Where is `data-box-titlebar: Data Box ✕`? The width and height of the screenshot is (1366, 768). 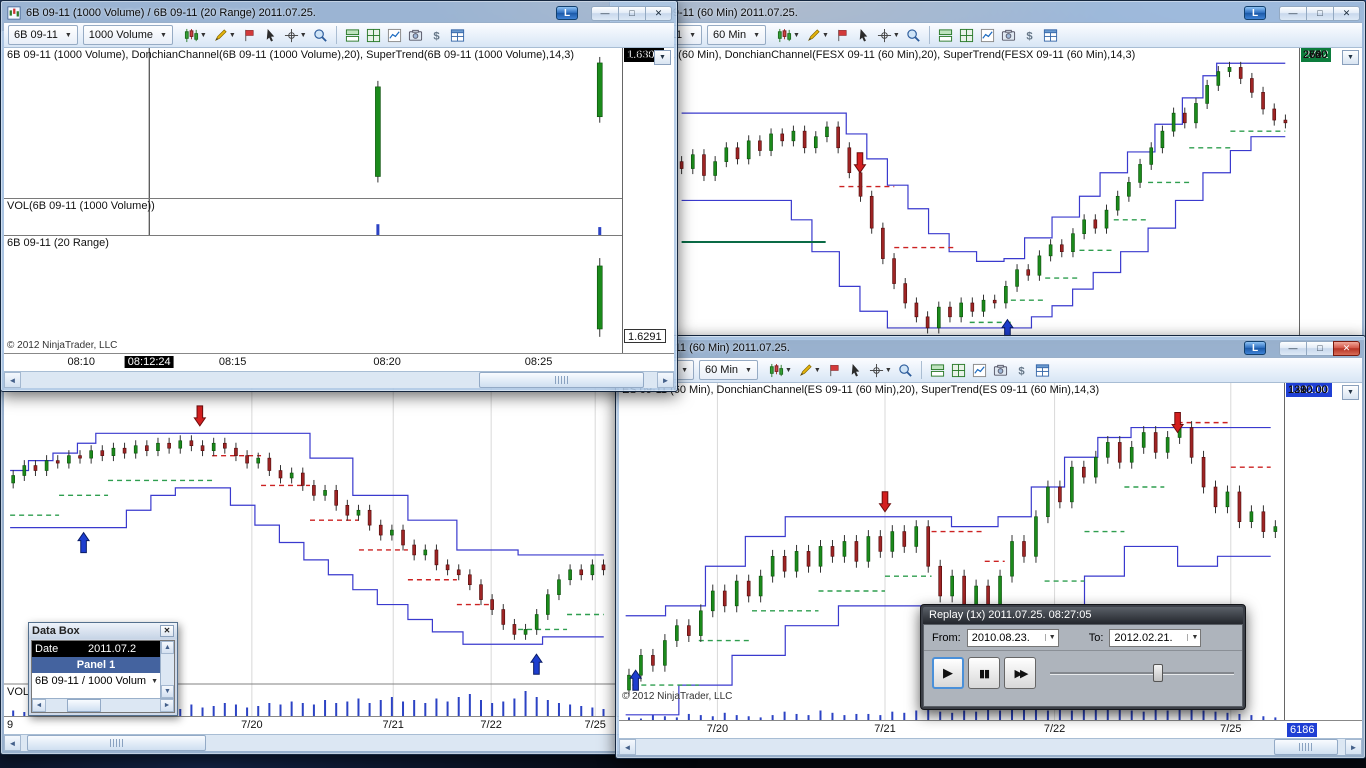 data-box-titlebar: Data Box ✕ is located at coordinates (103, 631).